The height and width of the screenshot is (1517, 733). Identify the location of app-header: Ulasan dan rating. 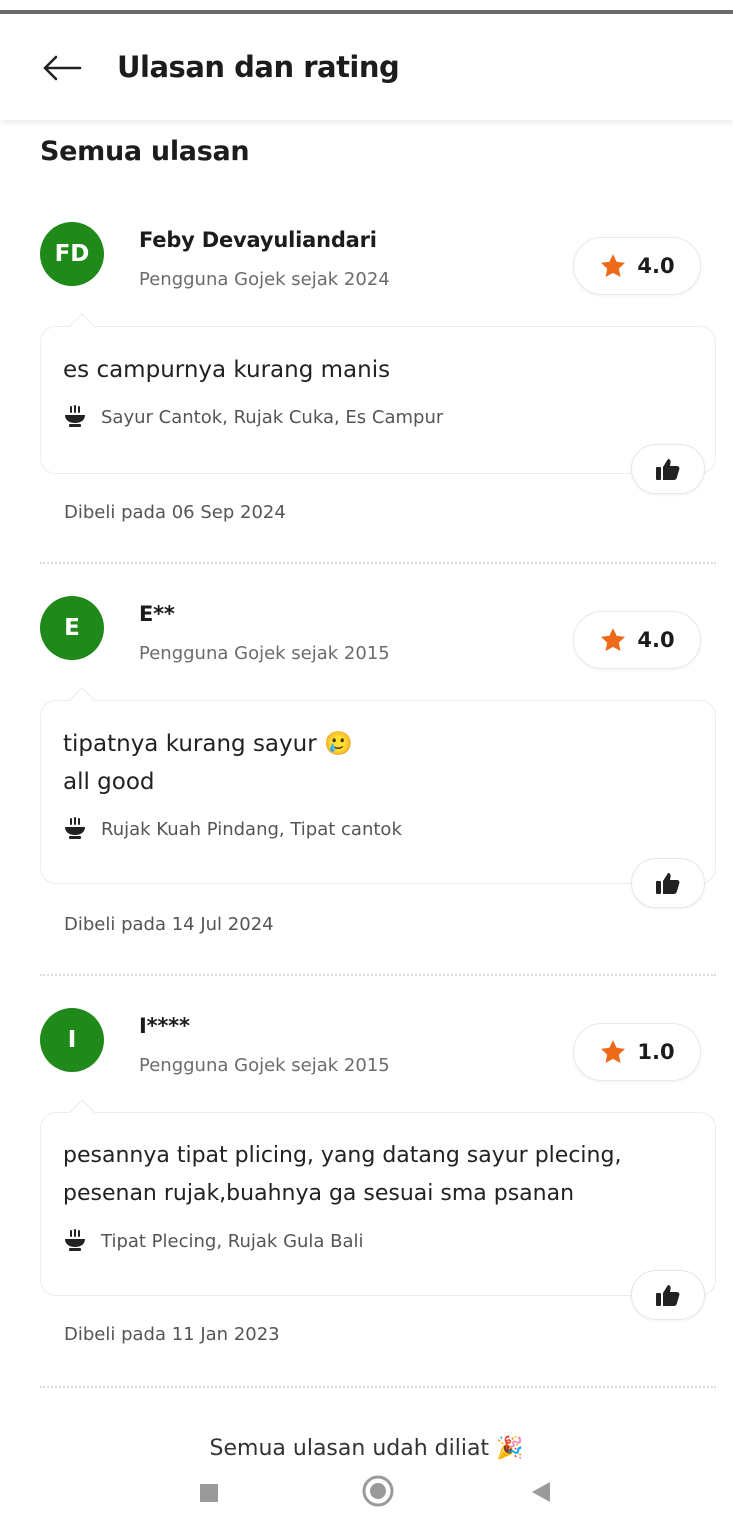
(366, 67).